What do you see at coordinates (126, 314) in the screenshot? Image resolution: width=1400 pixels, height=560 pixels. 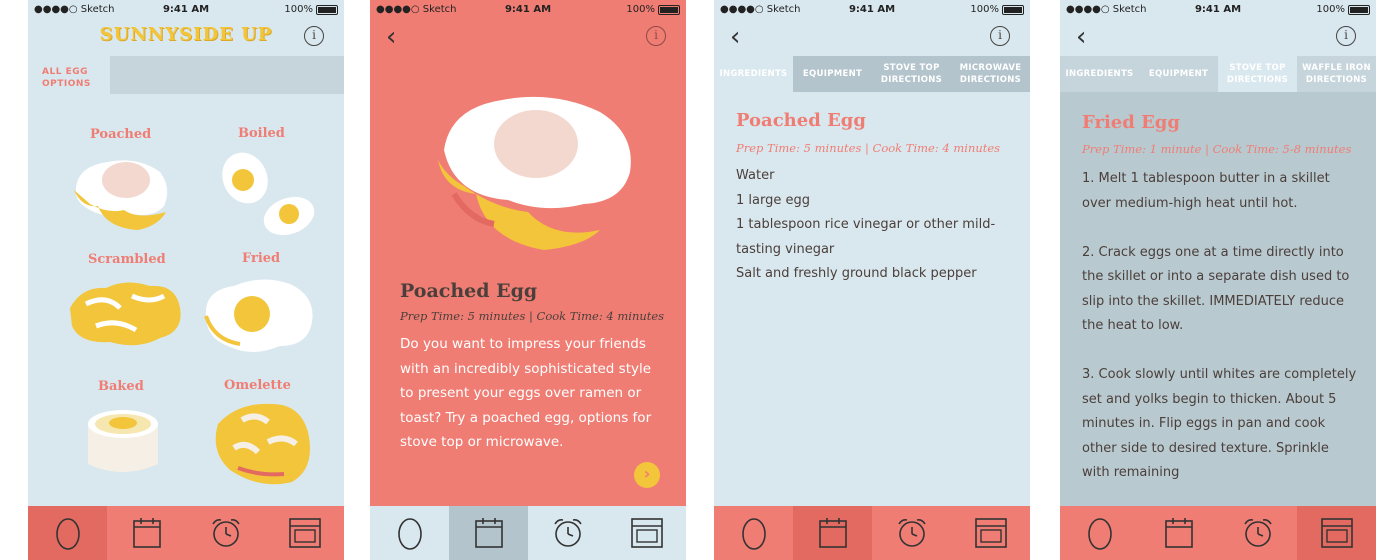 I see `scrambled-egg-illustration` at bounding box center [126, 314].